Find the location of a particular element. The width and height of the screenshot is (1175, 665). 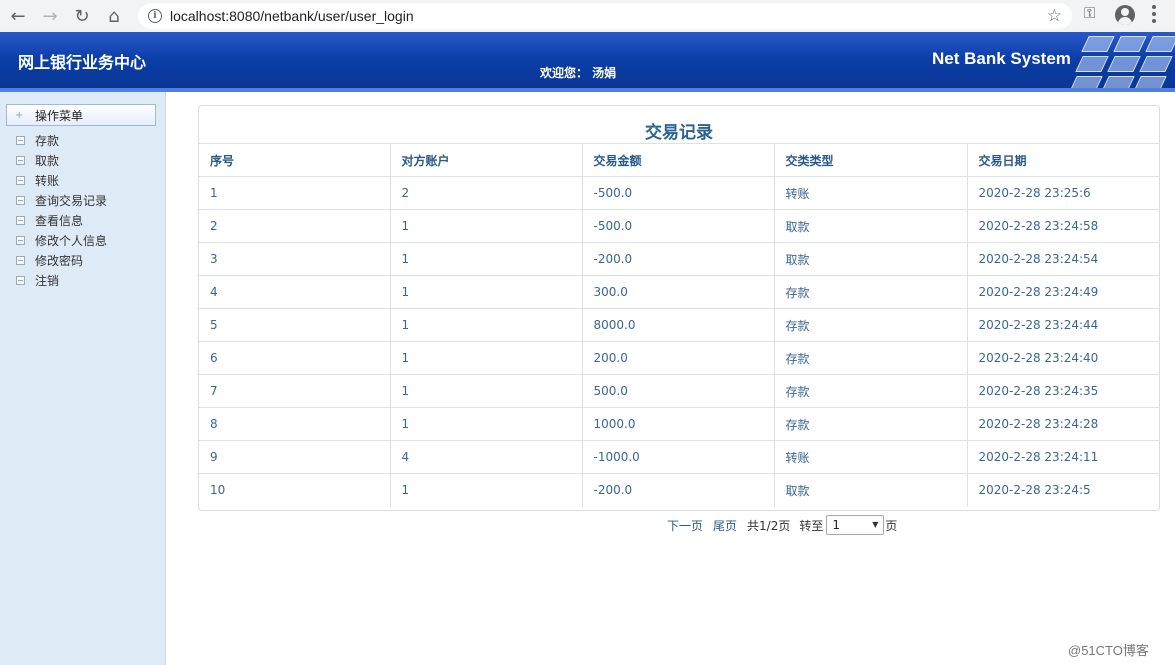

chevron-down-icon: ▼ is located at coordinates (875, 524).